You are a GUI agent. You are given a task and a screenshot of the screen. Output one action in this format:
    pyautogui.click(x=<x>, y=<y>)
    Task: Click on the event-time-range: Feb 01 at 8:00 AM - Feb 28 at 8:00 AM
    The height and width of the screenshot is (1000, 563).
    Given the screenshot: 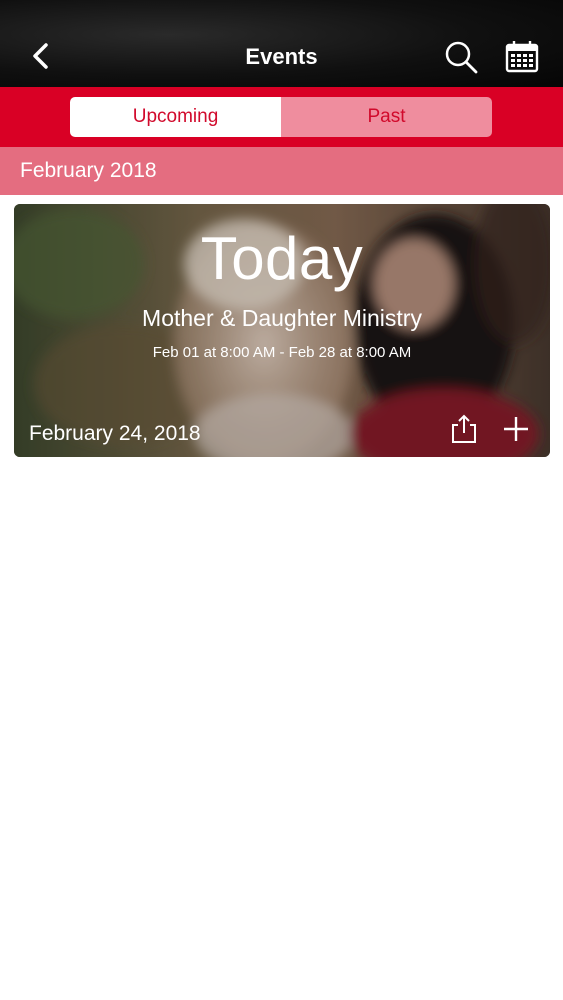 What is the action you would take?
    pyautogui.click(x=282, y=352)
    